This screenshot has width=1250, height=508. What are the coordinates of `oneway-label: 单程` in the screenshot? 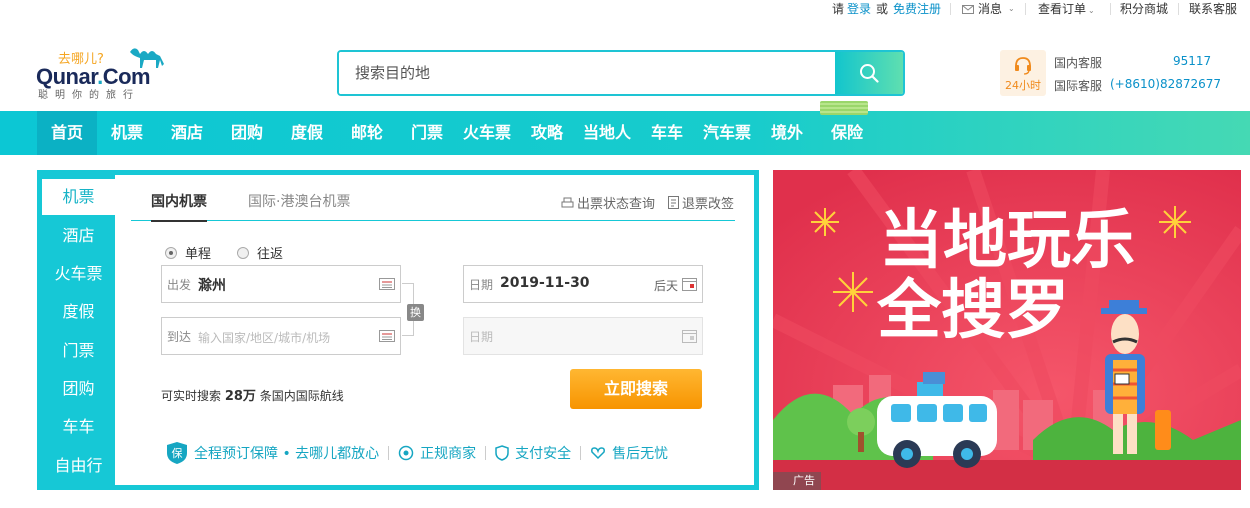 It's located at (198, 254).